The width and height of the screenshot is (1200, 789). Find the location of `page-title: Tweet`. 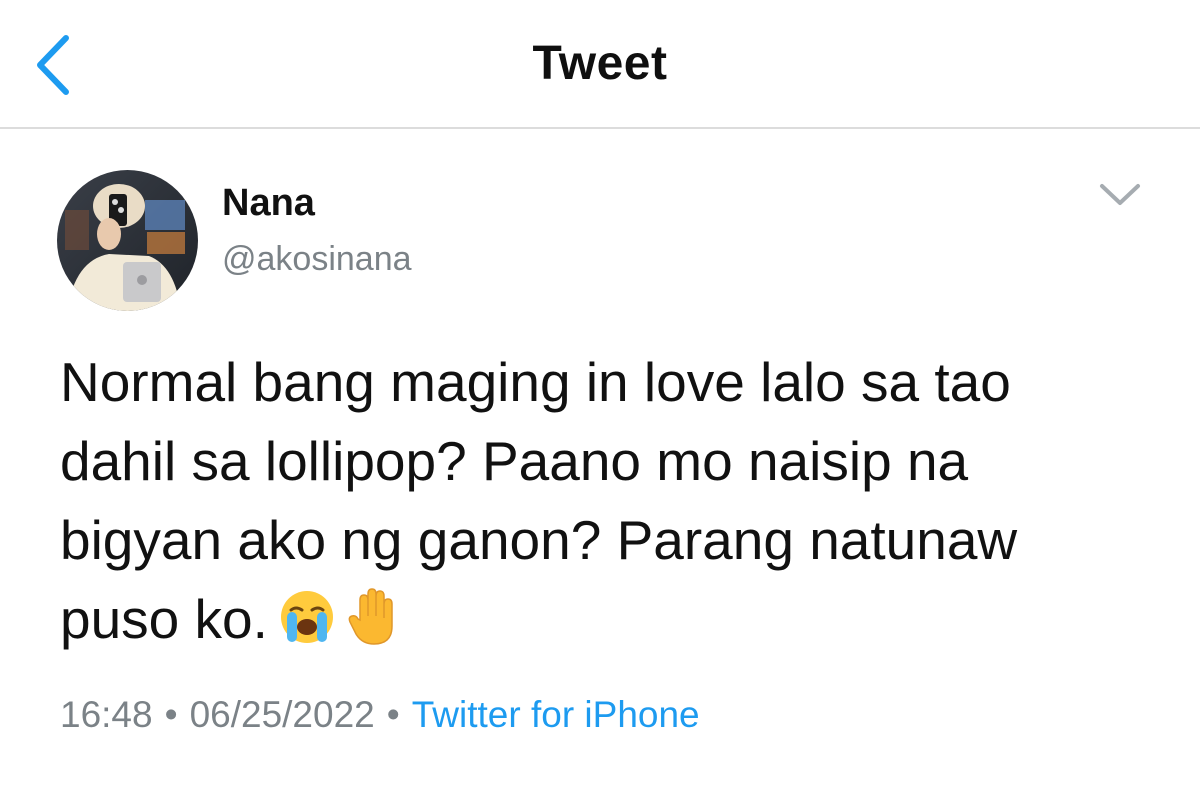

page-title: Tweet is located at coordinates (600, 63).